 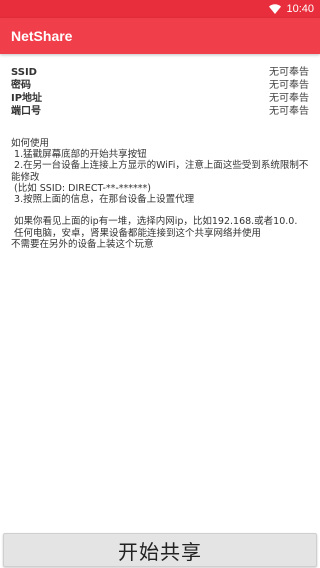 What do you see at coordinates (27, 98) in the screenshot?
I see `ip-label: IP地址` at bounding box center [27, 98].